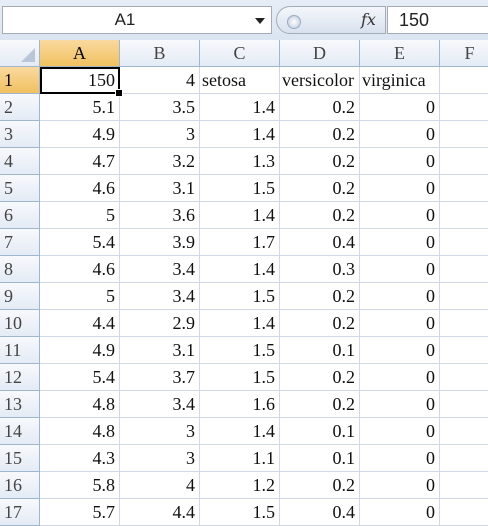 The height and width of the screenshot is (526, 488). What do you see at coordinates (320, 161) in the screenshot?
I see `cell-d4: 0.2` at bounding box center [320, 161].